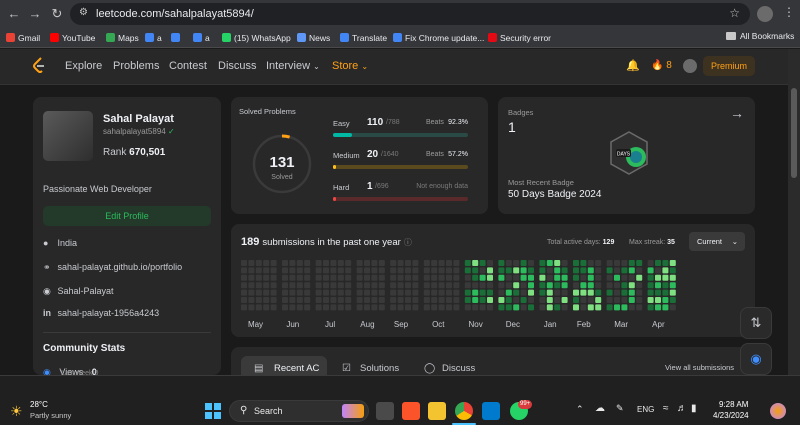 Image resolution: width=800 pixels, height=425 pixels. Describe the element at coordinates (410, 14) in the screenshot. I see `address-bar: ⚙ leetcode.com/sahalpalayat5894/ ☆` at that location.